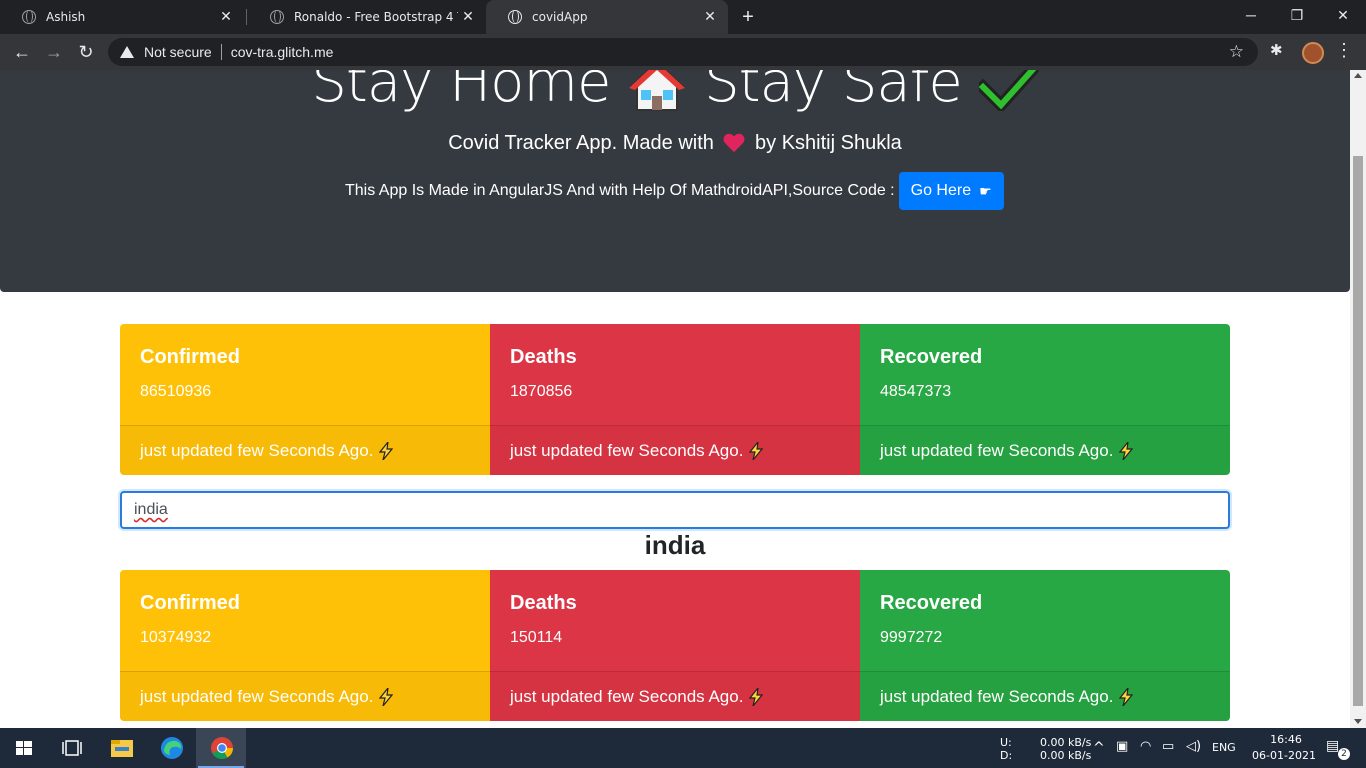 Image resolution: width=1366 pixels, height=768 pixels. What do you see at coordinates (1006, 742) in the screenshot?
I see `net-up-label: U:` at bounding box center [1006, 742].